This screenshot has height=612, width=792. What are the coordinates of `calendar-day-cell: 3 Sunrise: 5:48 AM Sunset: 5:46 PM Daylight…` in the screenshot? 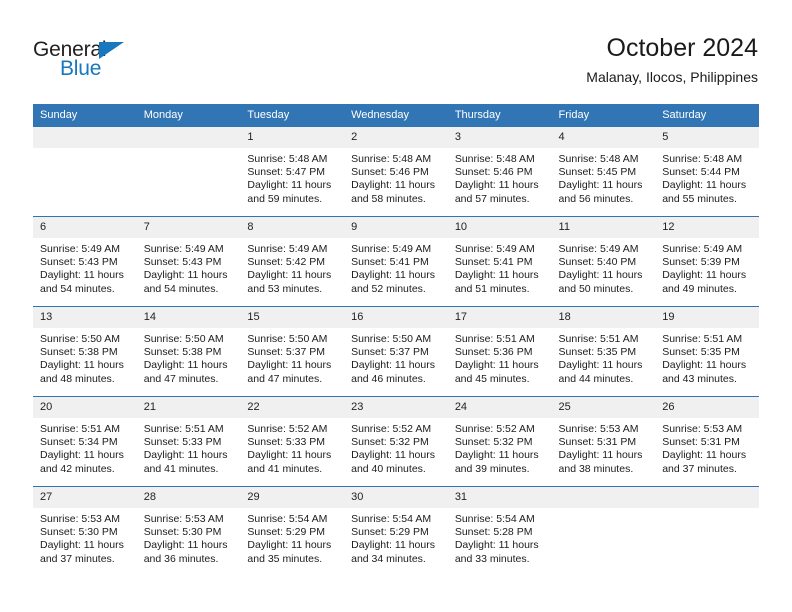 It's located at (499, 171).